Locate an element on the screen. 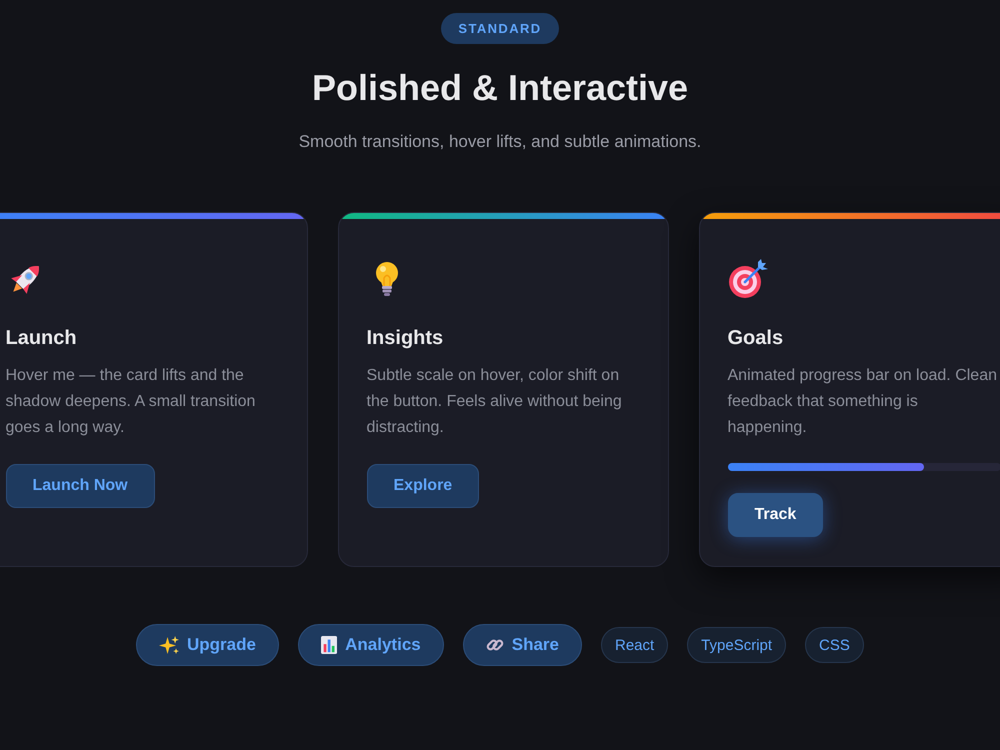  card-description: Subtle scale on hover, color shift on the button. Feels alive without being distracting. is located at coordinates (494, 402).